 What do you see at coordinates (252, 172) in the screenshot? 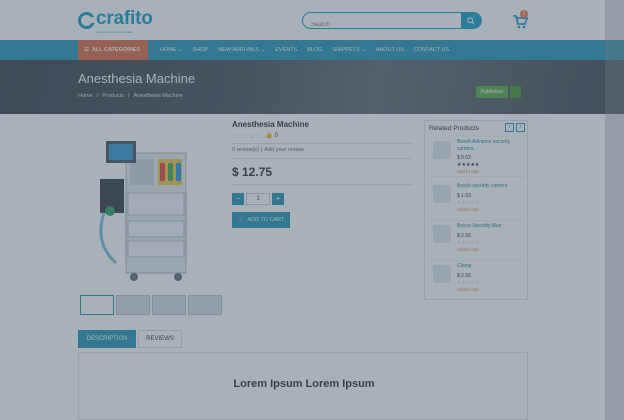
I see `product-price: $ 12.75` at bounding box center [252, 172].